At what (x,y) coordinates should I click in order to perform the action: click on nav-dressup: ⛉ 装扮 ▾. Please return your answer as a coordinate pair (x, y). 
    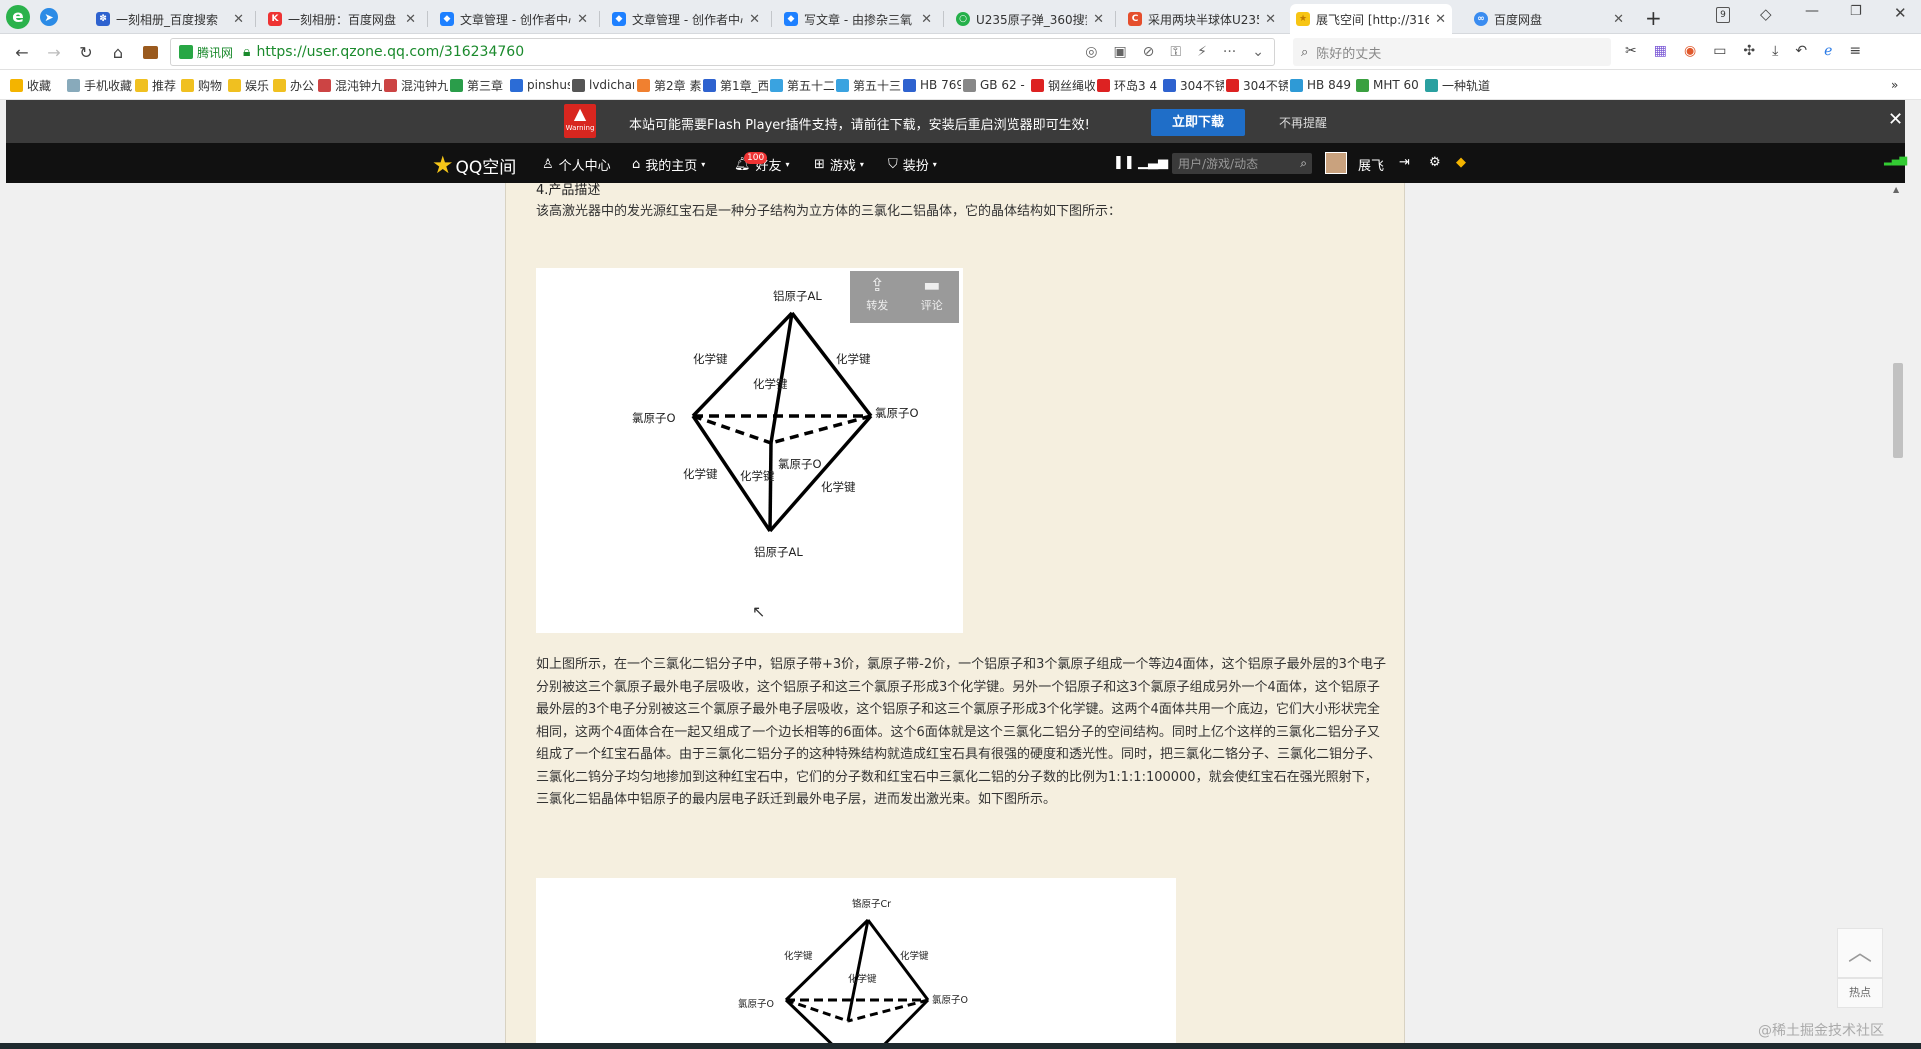
    Looking at the image, I should click on (912, 164).